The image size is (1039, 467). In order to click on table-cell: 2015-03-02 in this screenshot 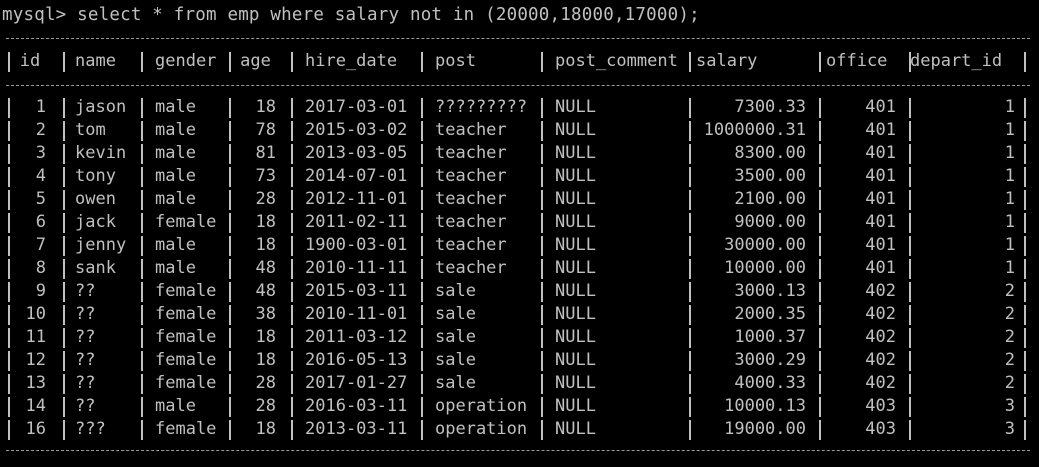, I will do `click(356, 130)`.